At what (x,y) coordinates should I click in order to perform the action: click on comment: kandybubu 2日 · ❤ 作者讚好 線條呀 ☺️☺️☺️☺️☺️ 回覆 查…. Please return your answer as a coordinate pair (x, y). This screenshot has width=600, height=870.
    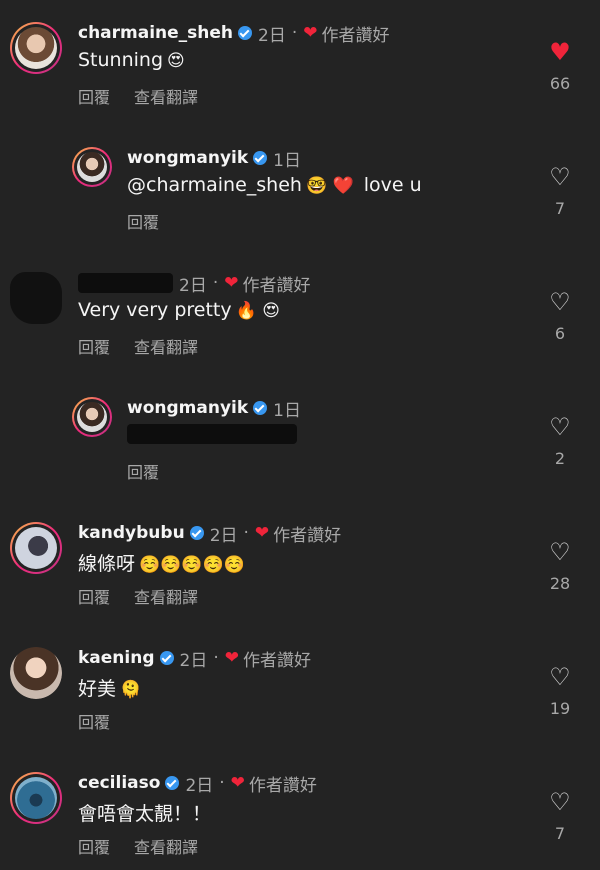
    Looking at the image, I should click on (300, 562).